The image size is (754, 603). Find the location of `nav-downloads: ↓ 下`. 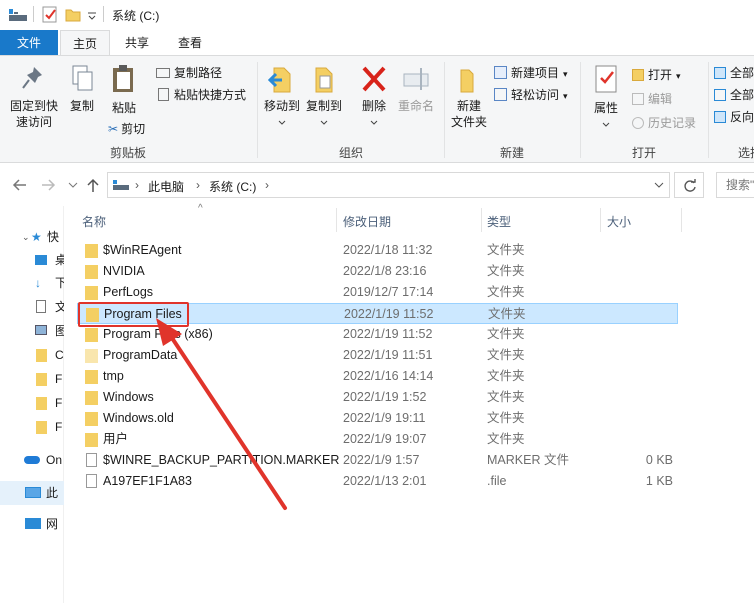

nav-downloads: ↓ 下 is located at coordinates (32, 283).